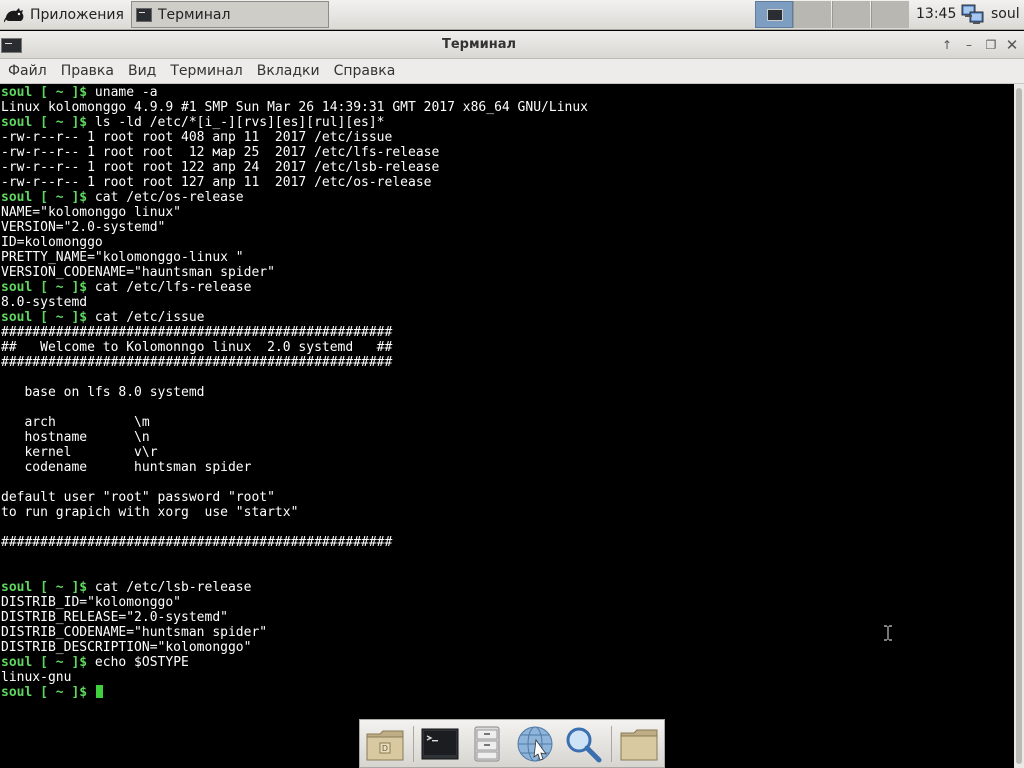  What do you see at coordinates (440, 744) in the screenshot?
I see `terminal-launcher-icon` at bounding box center [440, 744].